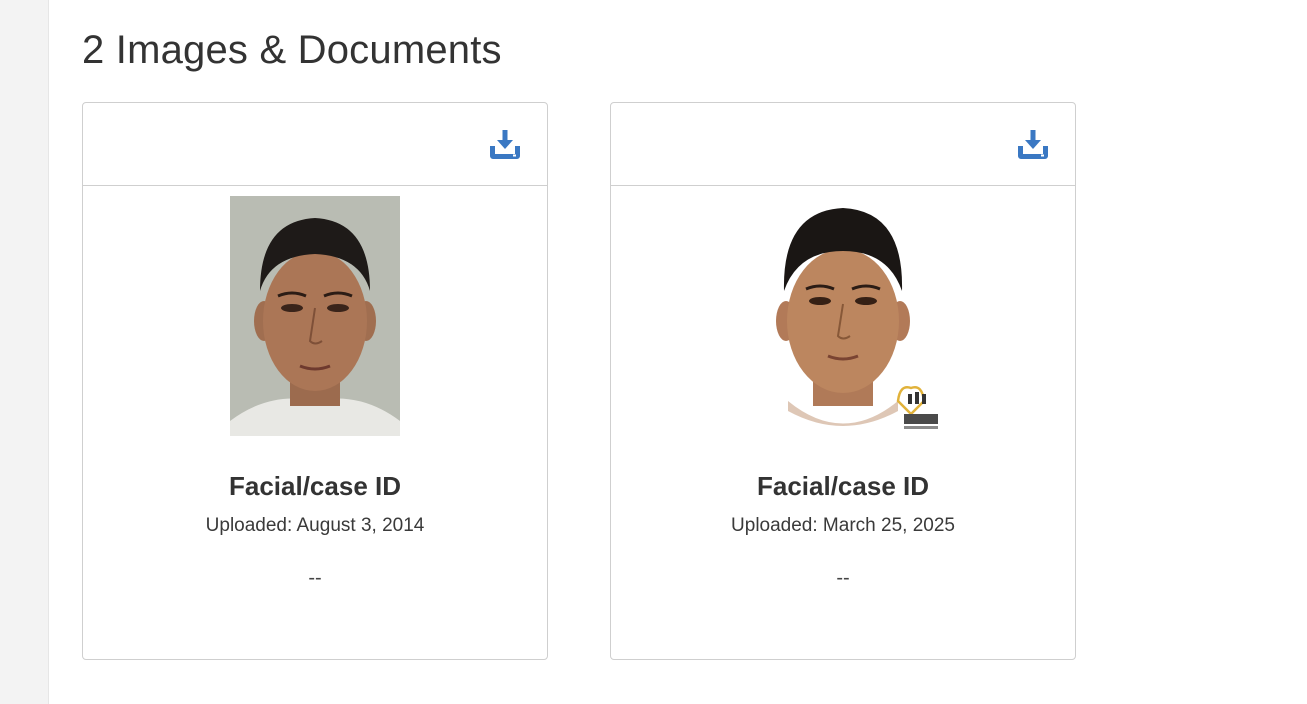 This screenshot has height=704, width=1307. I want to click on section-title: 2 Images & Documents, so click(292, 50).